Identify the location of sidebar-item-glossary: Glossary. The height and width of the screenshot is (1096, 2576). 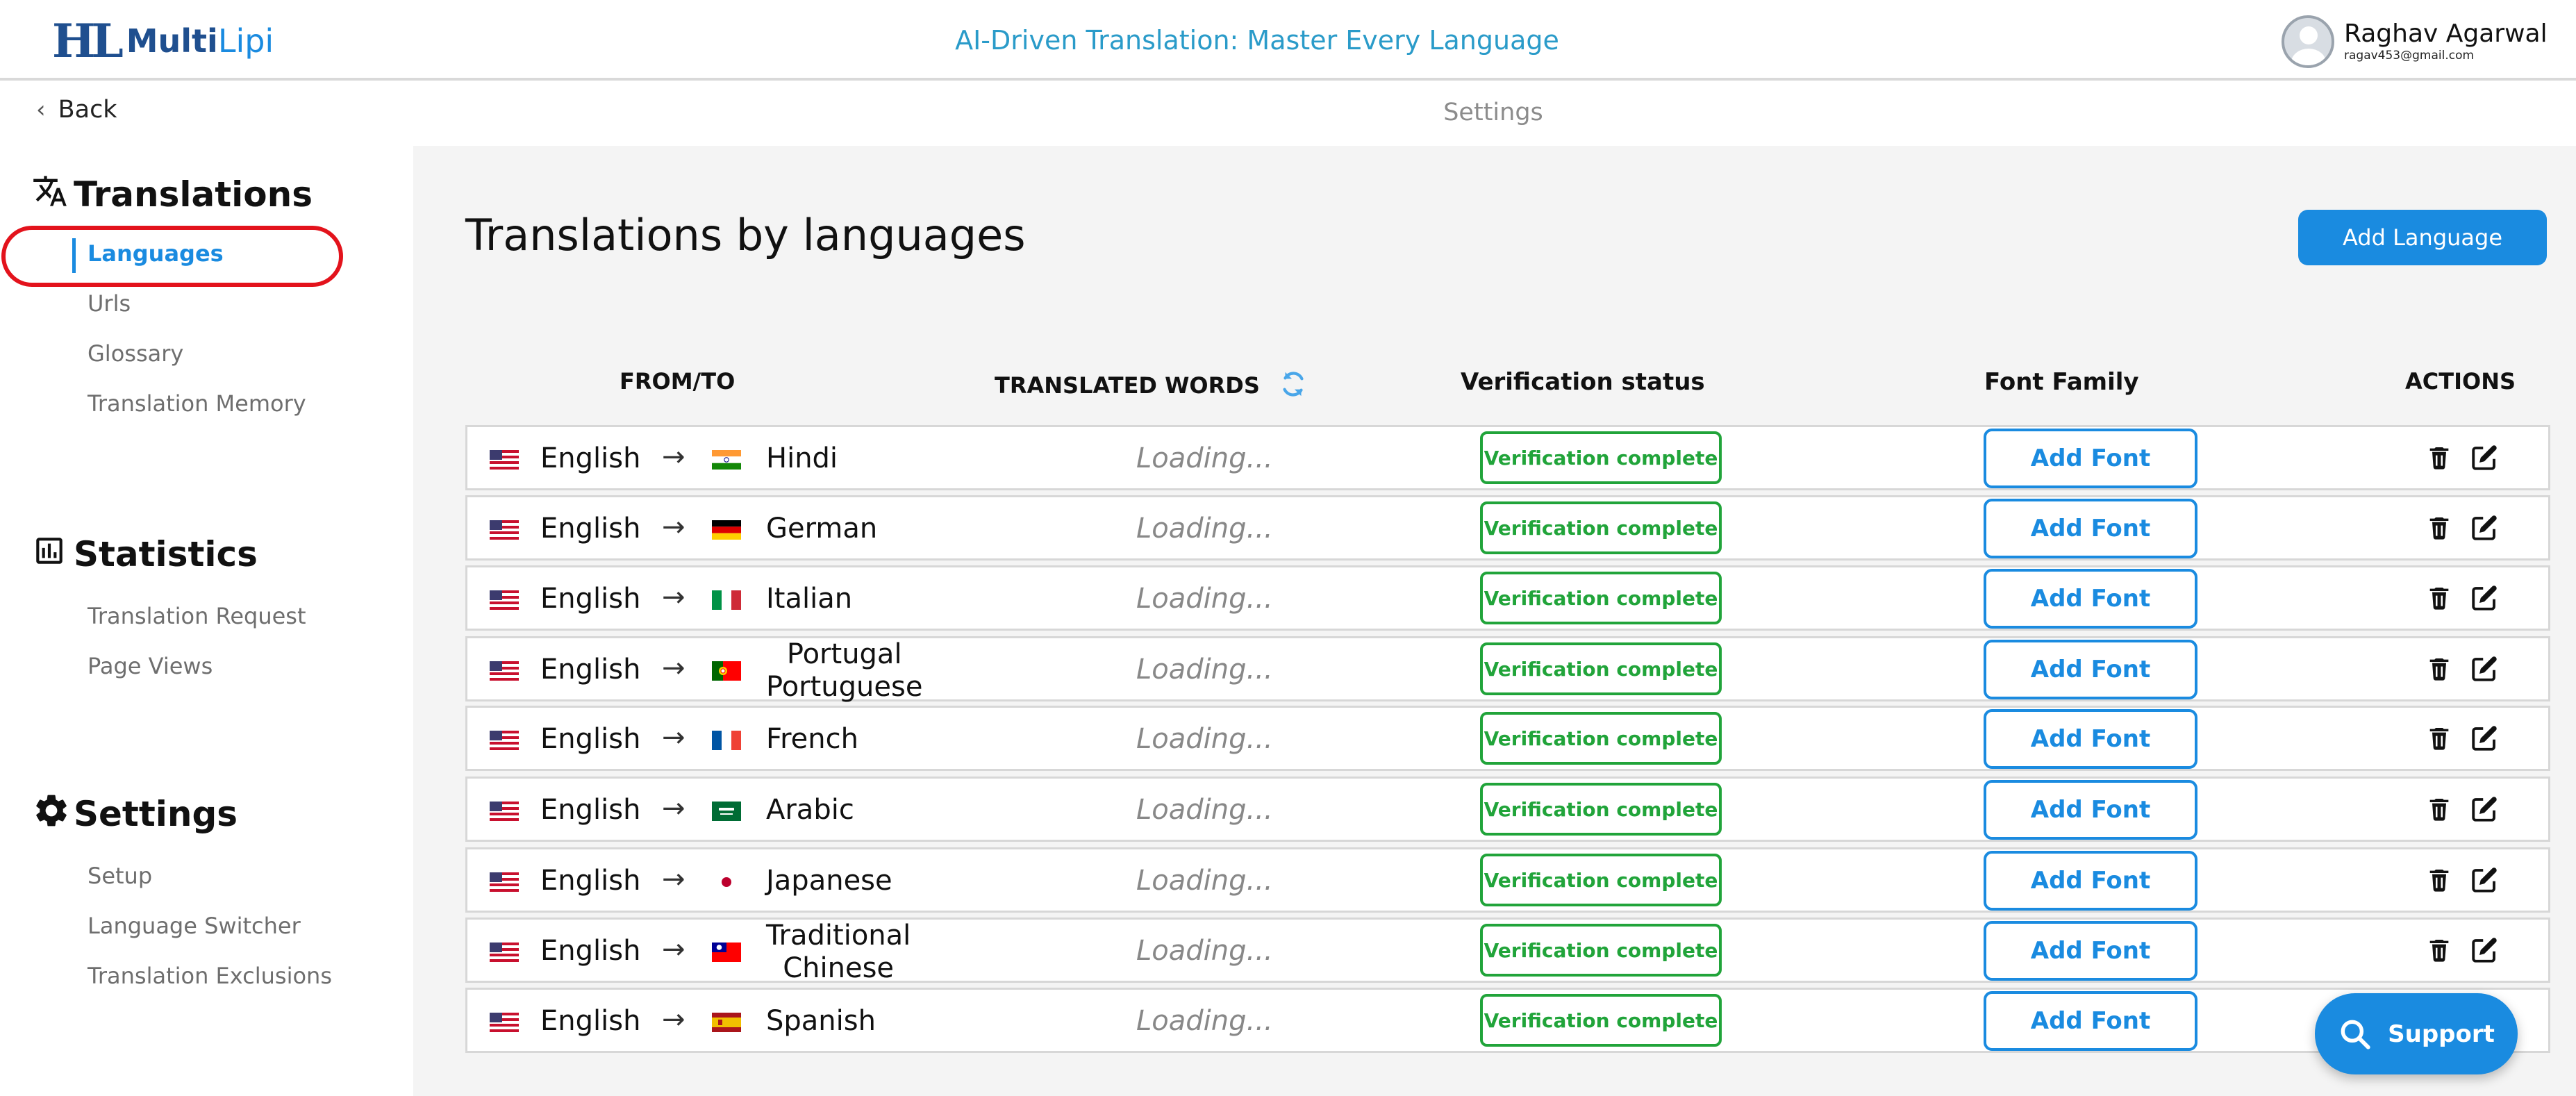
(135, 353).